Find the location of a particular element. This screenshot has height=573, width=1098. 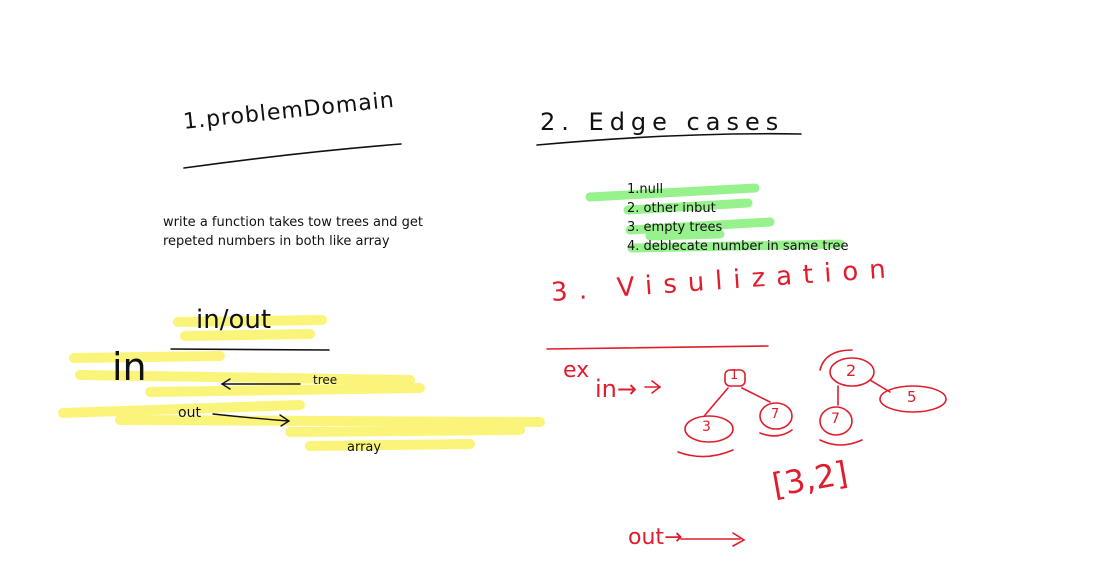

tree2-node: 2 is located at coordinates (851, 370).